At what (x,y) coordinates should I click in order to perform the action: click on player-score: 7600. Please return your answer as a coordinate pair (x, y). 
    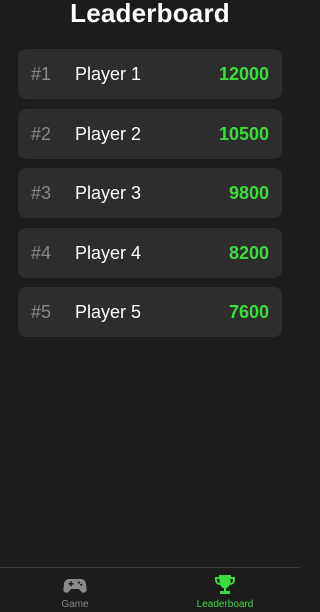
    Looking at the image, I should click on (248, 312).